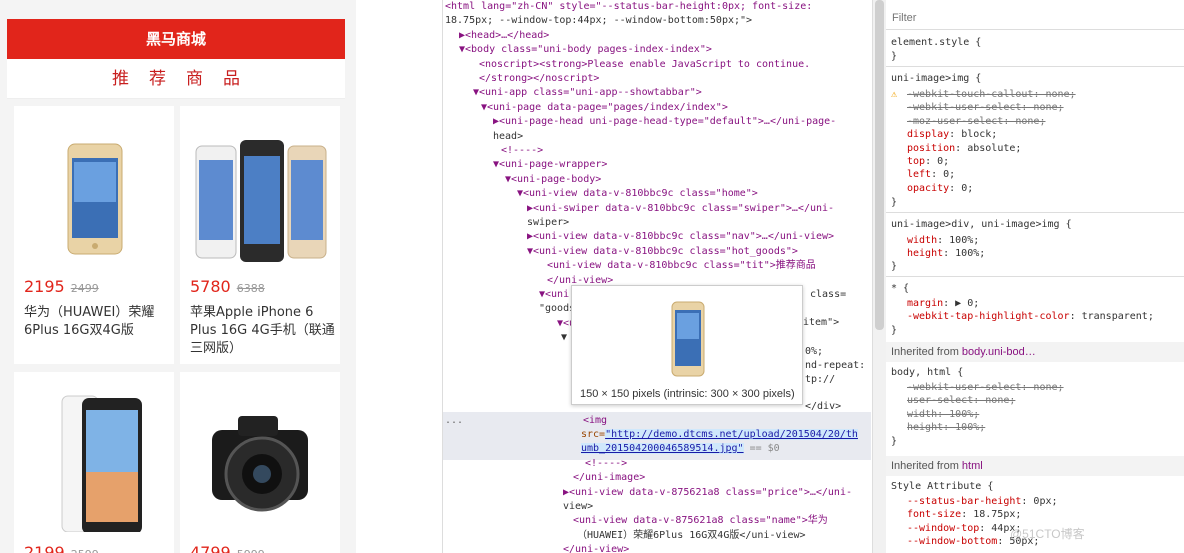  I want to click on dom-node-line: </uni-image>, so click(609, 478).